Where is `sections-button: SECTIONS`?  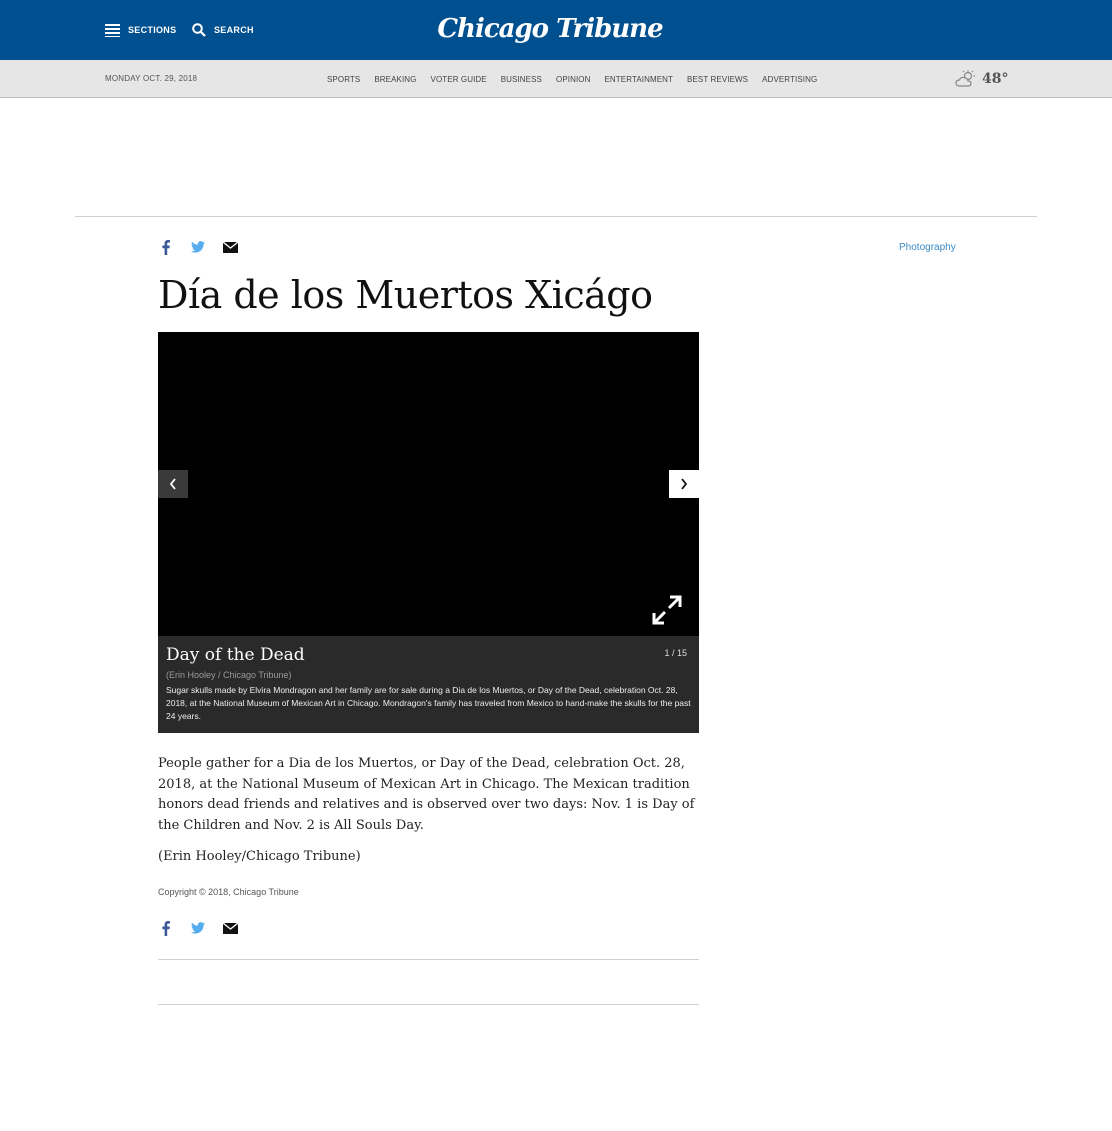
sections-button: SECTIONS is located at coordinates (140, 30).